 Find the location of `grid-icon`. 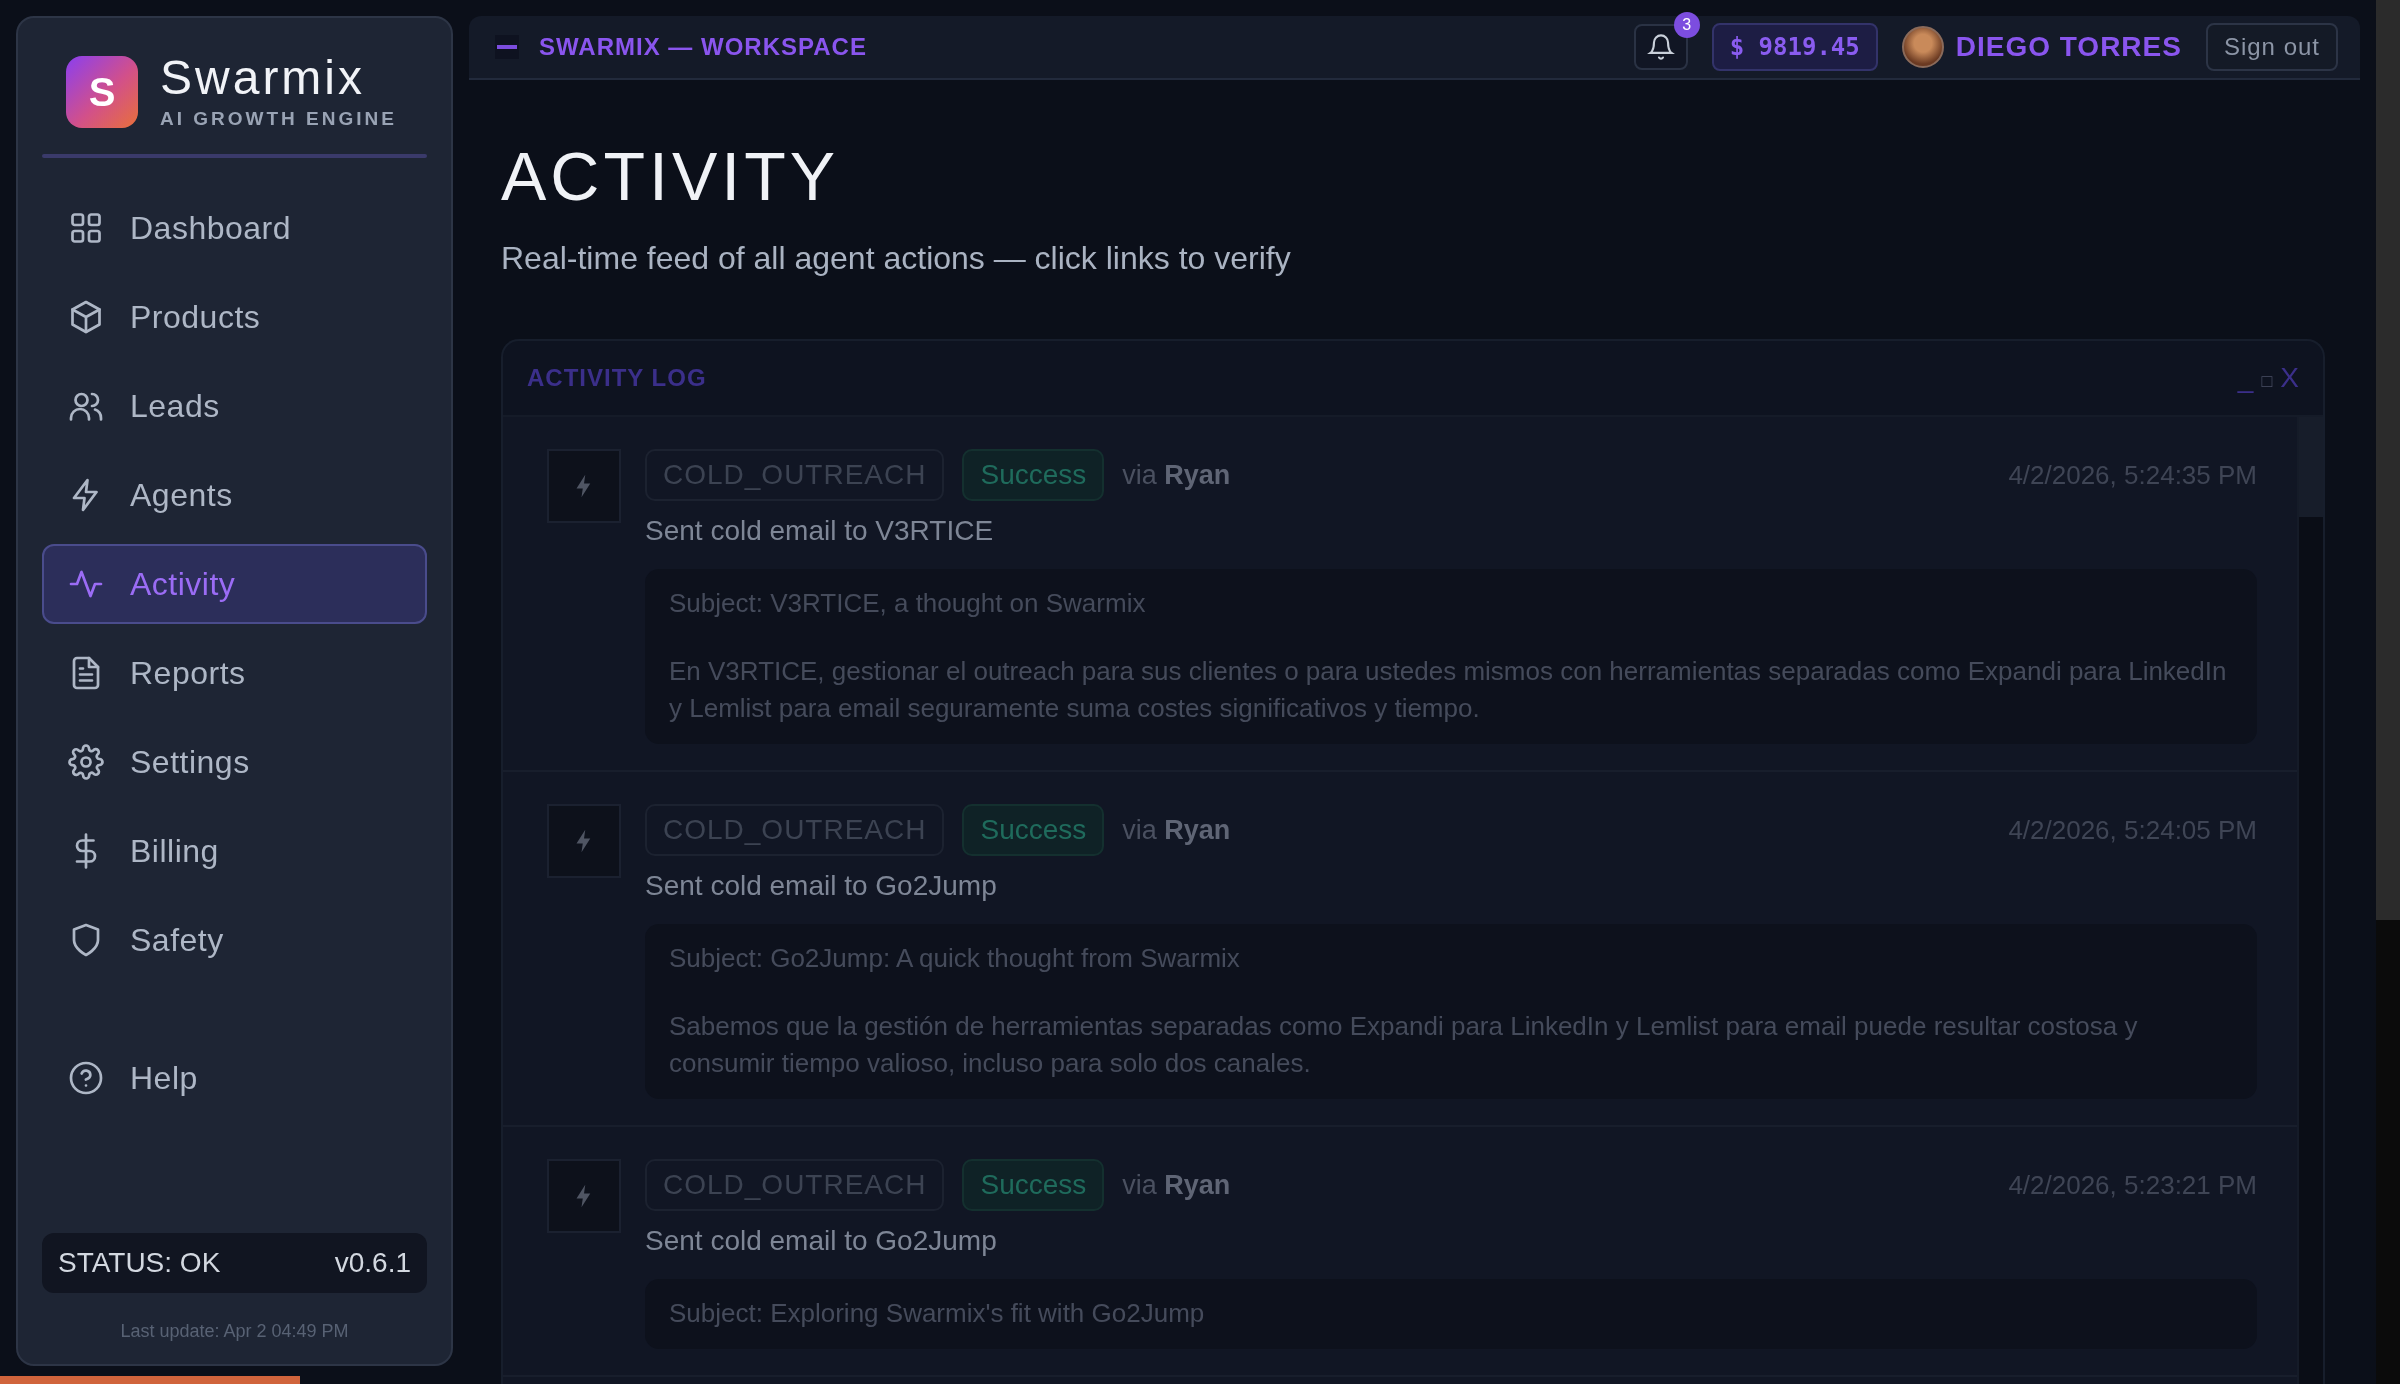

grid-icon is located at coordinates (86, 228).